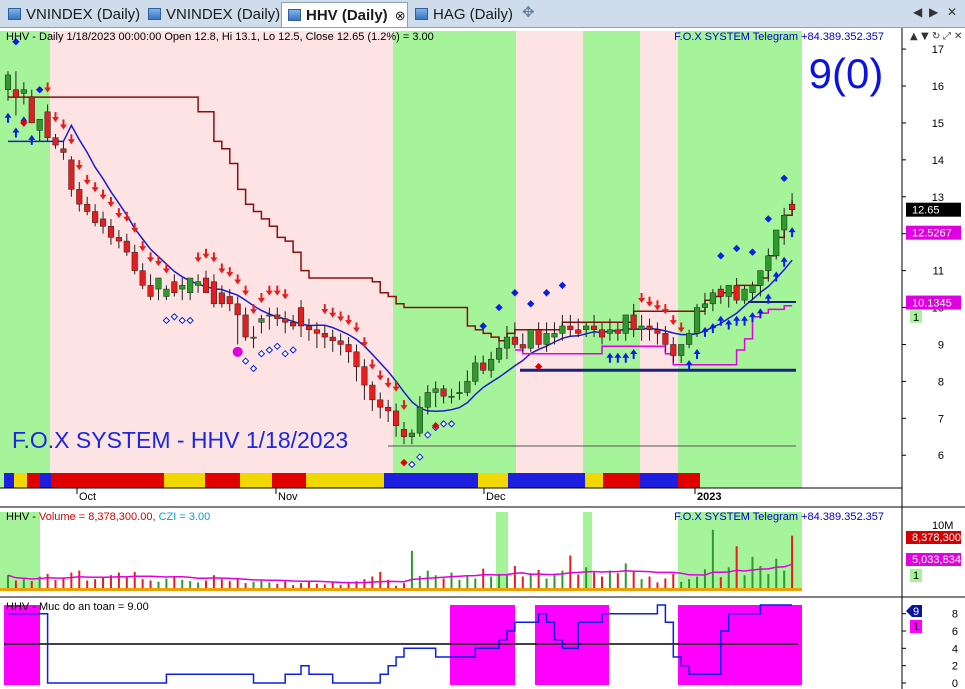  Describe the element at coordinates (347, 15) in the screenshot. I see `tab-label: HHV (Daily)` at that location.